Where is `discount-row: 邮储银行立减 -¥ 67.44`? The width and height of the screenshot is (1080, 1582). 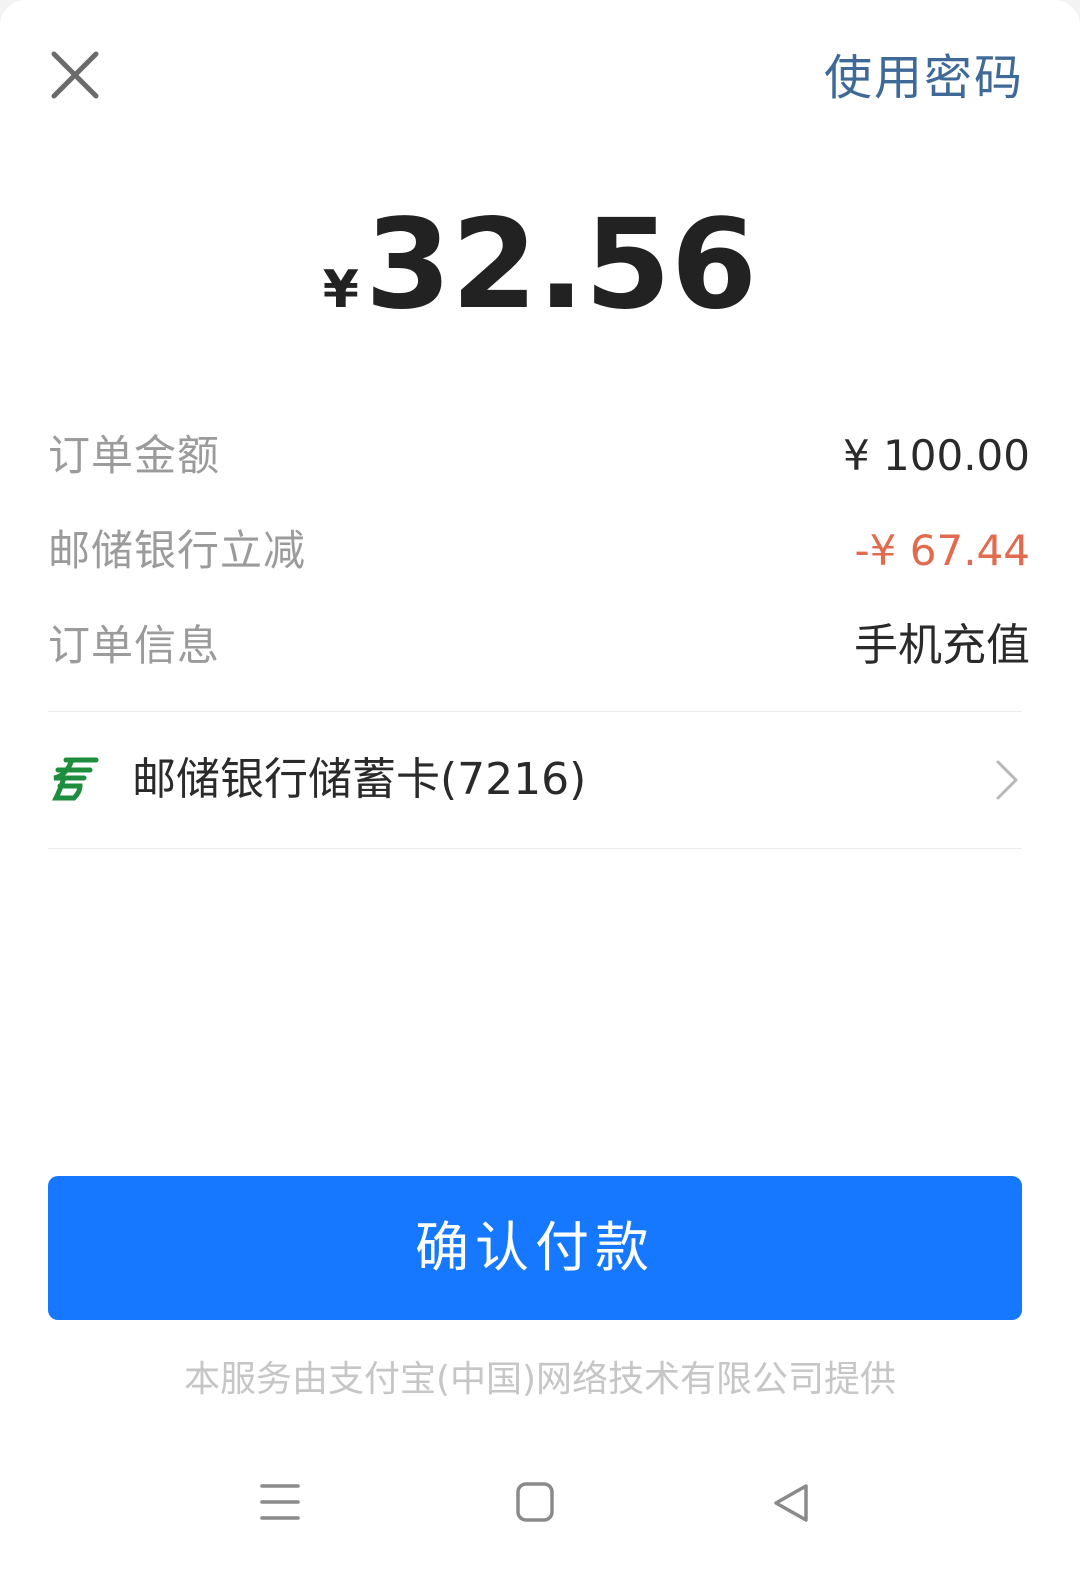
discount-row: 邮储银行立减 -¥ 67.44 is located at coordinates (539, 551).